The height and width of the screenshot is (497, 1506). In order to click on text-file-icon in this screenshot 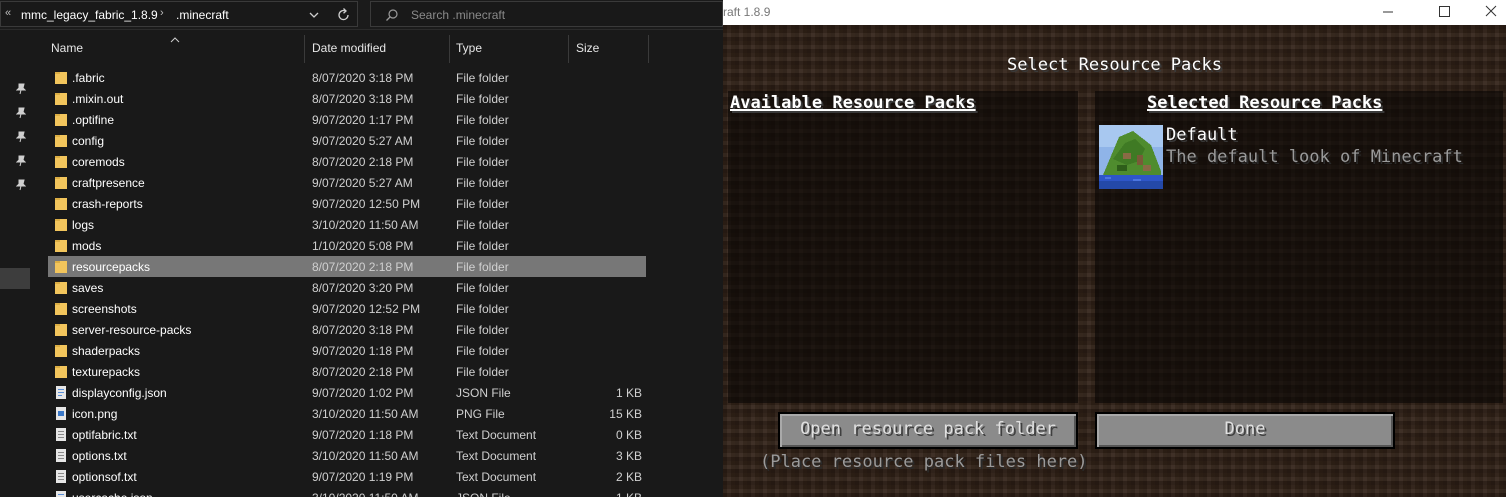, I will do `click(61, 434)`.